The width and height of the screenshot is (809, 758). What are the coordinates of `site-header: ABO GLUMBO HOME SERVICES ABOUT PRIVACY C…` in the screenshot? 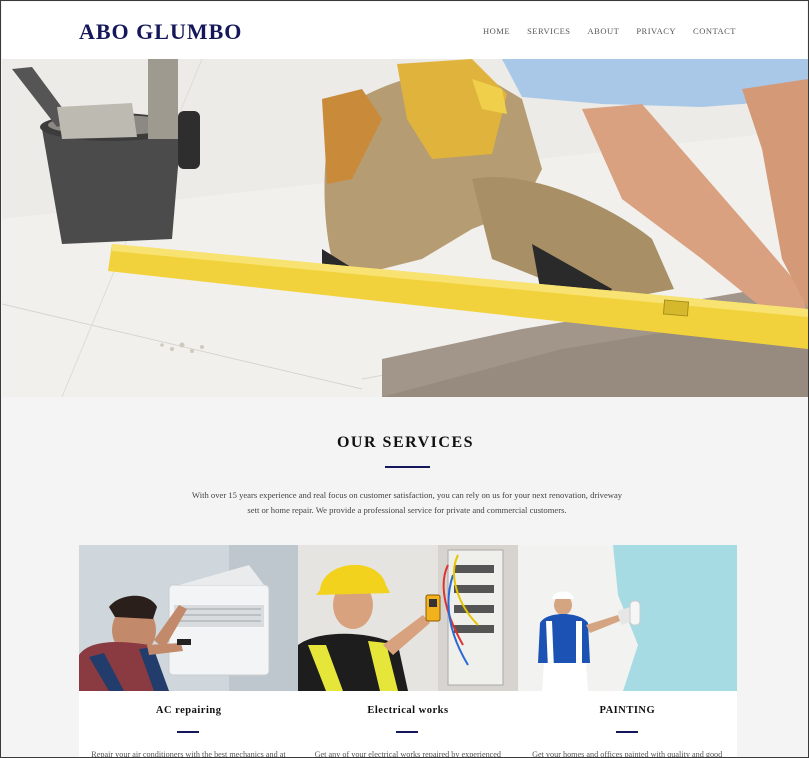 It's located at (404, 30).